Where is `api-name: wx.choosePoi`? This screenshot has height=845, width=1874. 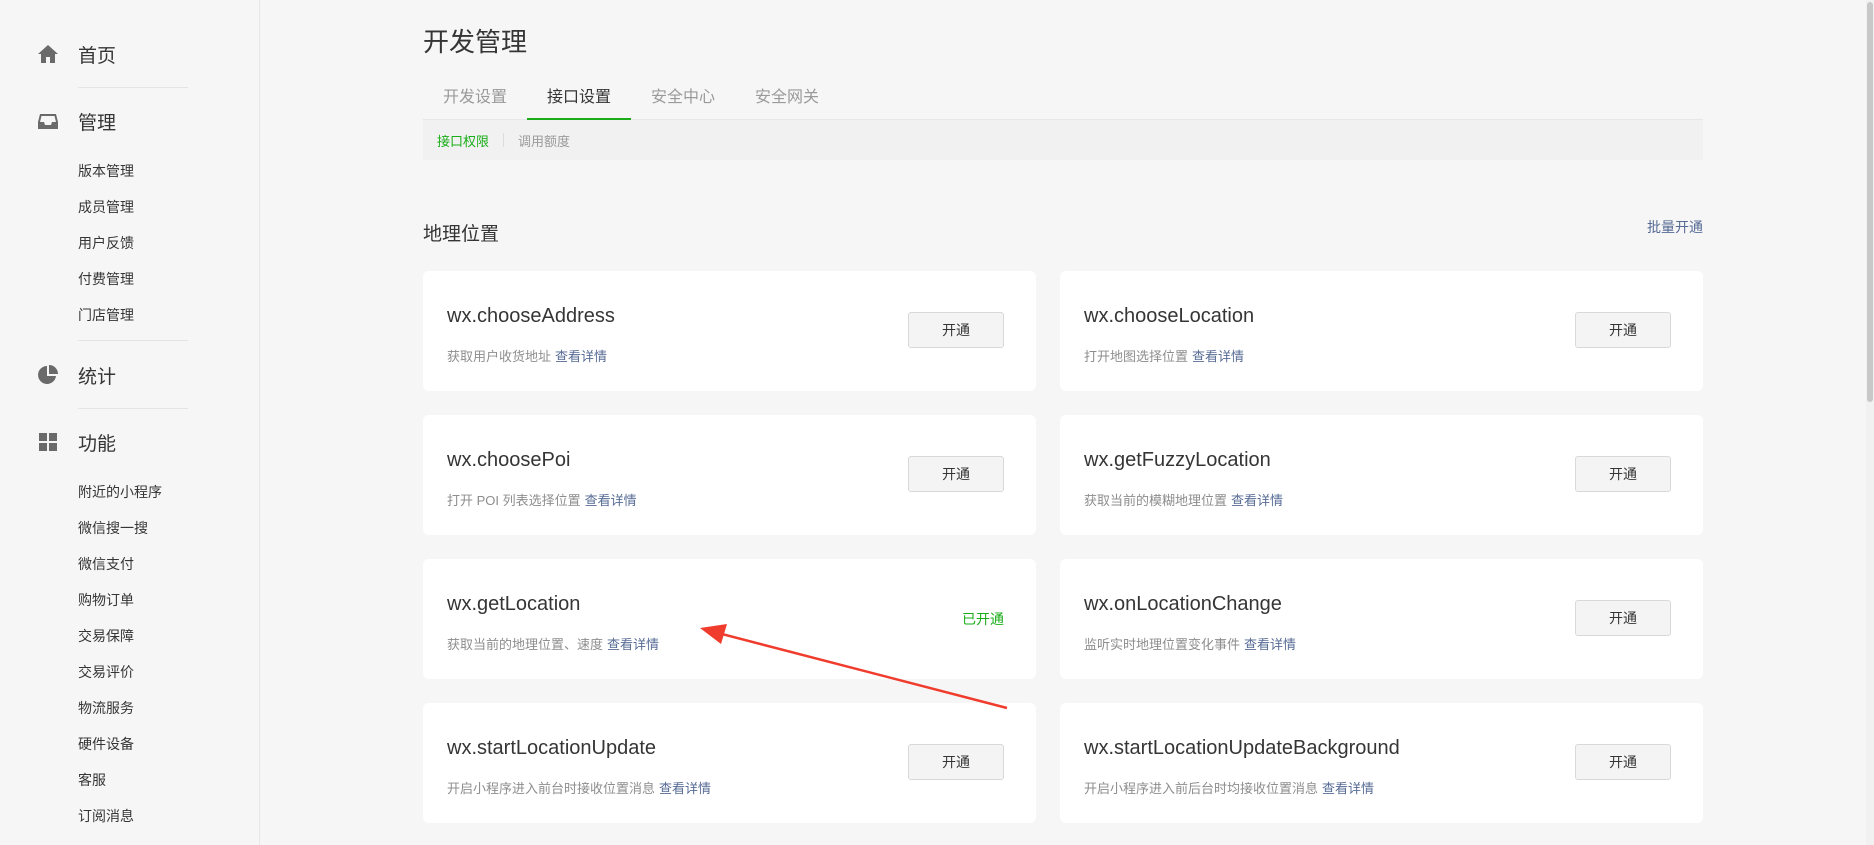
api-name: wx.choosePoi is located at coordinates (509, 460).